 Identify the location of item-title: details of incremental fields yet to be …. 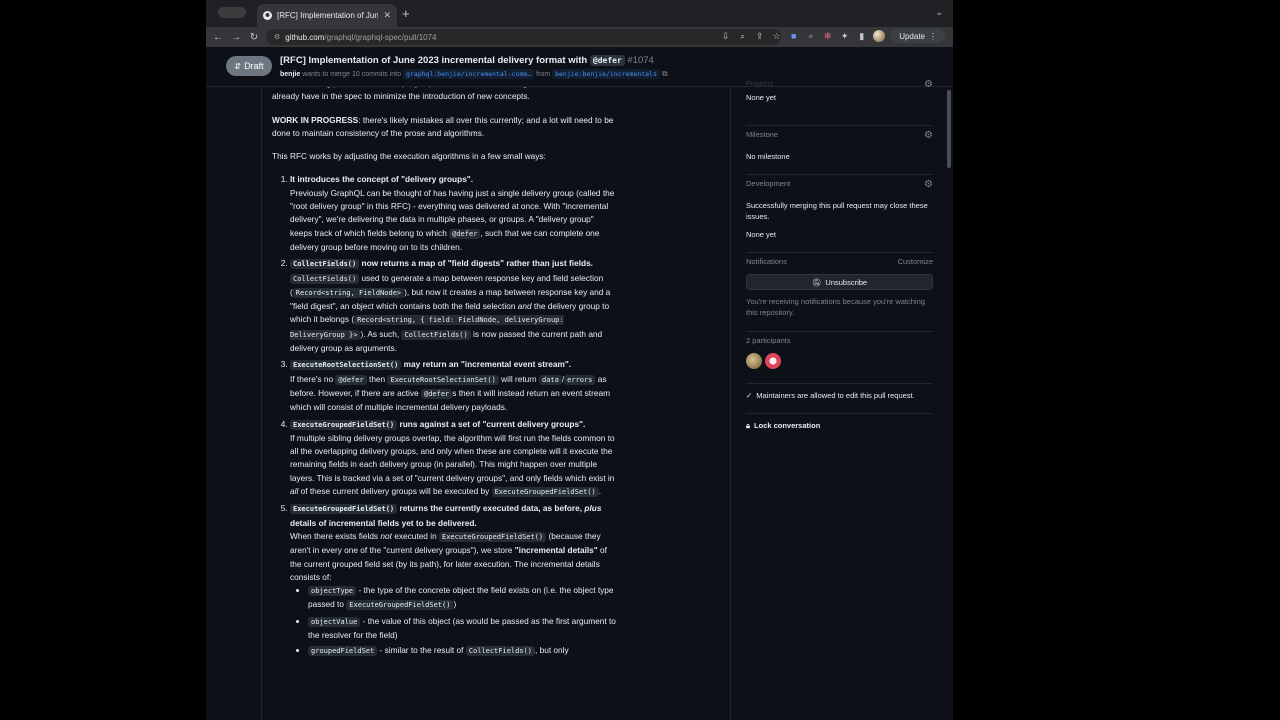
(383, 522).